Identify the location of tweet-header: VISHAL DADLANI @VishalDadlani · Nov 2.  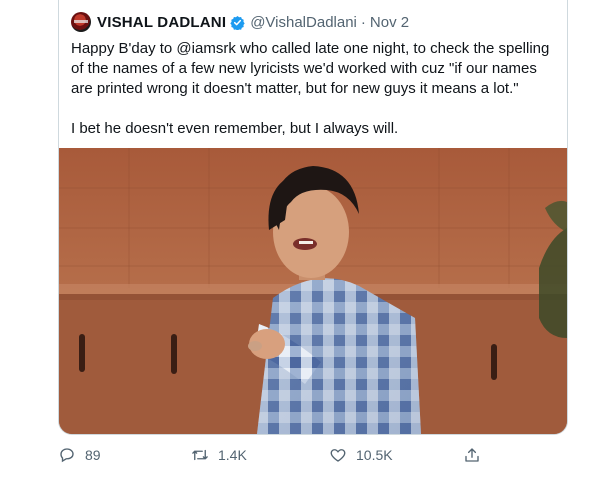
(240, 22).